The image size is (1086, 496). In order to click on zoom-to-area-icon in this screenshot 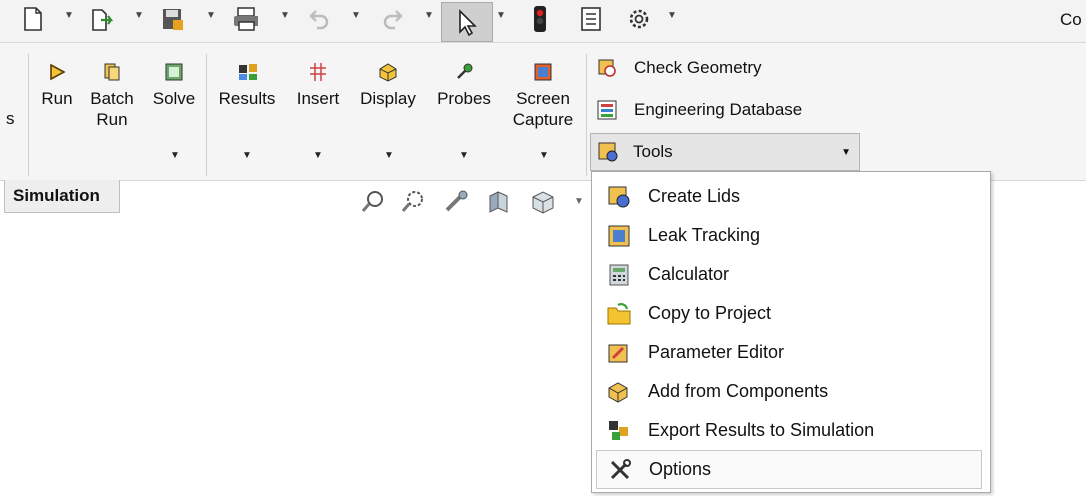, I will do `click(413, 201)`.